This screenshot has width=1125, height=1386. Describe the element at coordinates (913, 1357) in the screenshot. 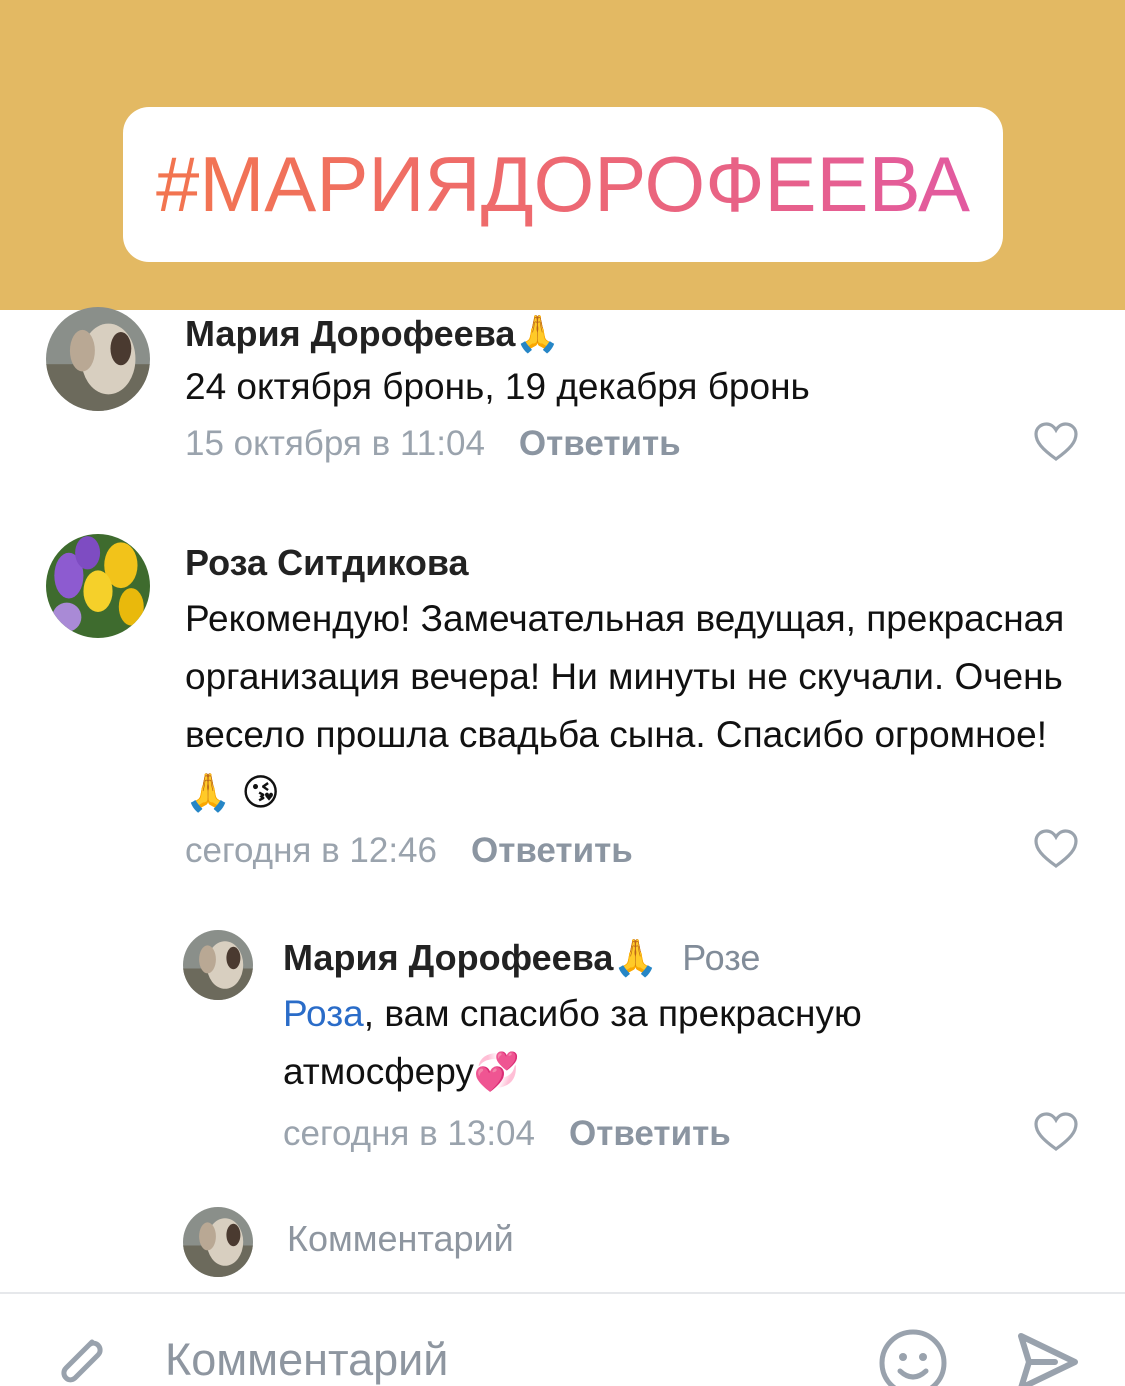

I see `smile-icon` at that location.